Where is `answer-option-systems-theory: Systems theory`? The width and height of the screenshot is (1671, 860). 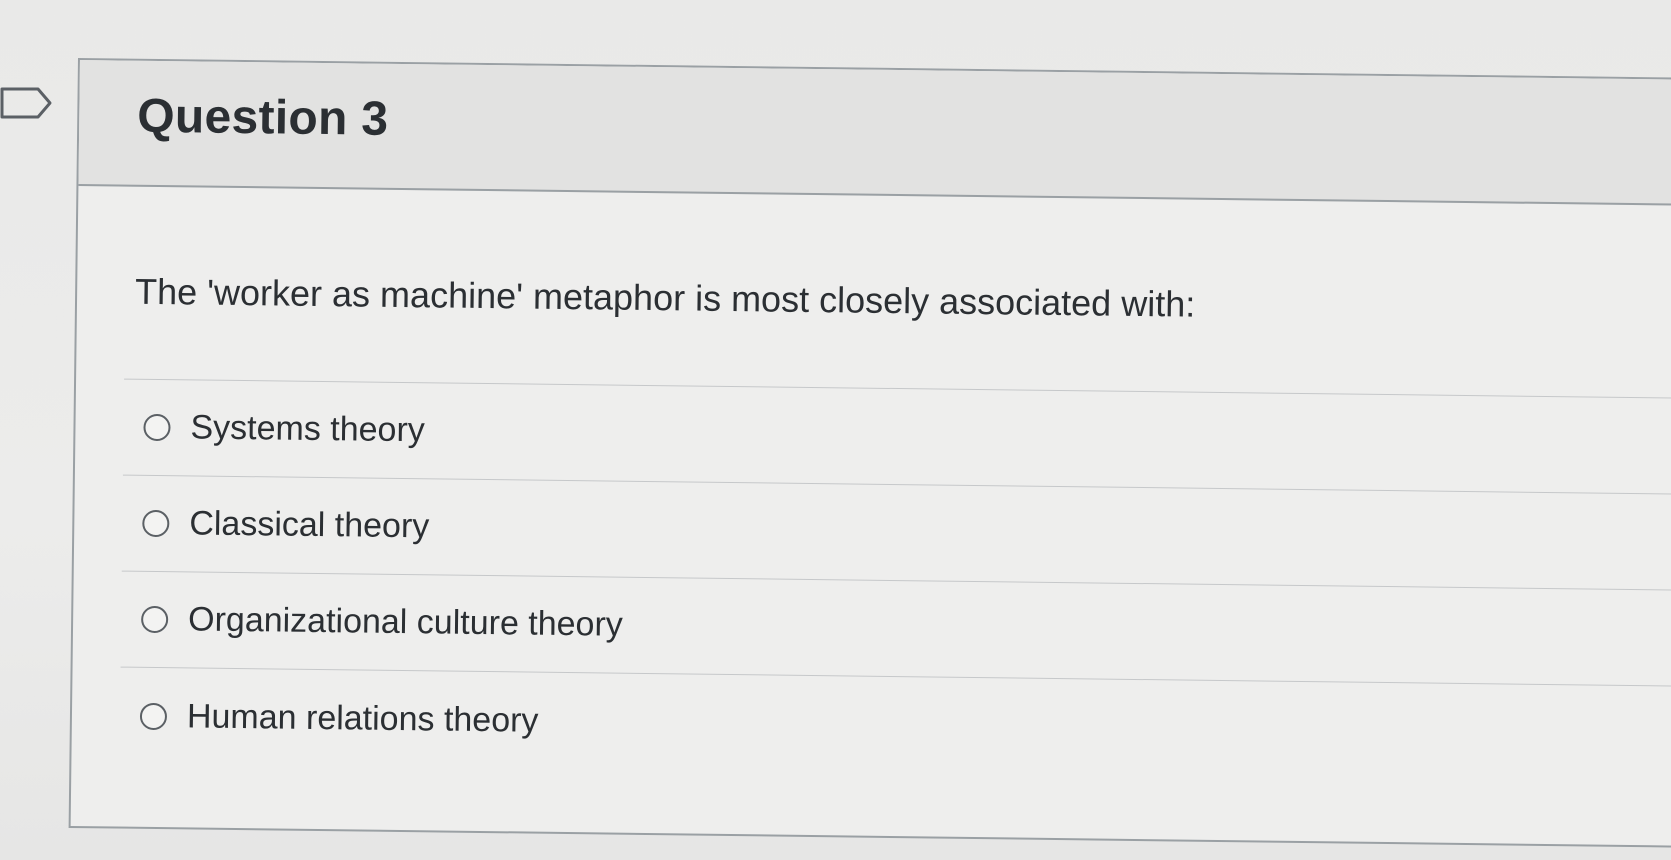 answer-option-systems-theory: Systems theory is located at coordinates (896, 437).